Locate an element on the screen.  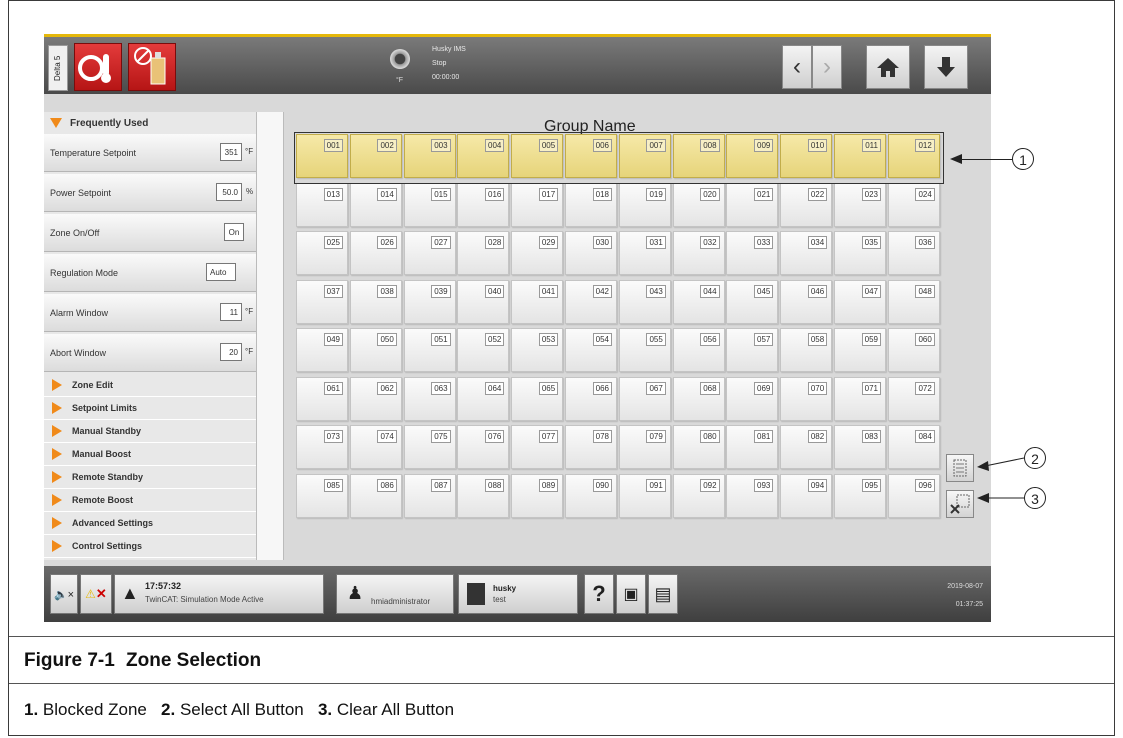
zone-button: 061 is located at coordinates (322, 398).